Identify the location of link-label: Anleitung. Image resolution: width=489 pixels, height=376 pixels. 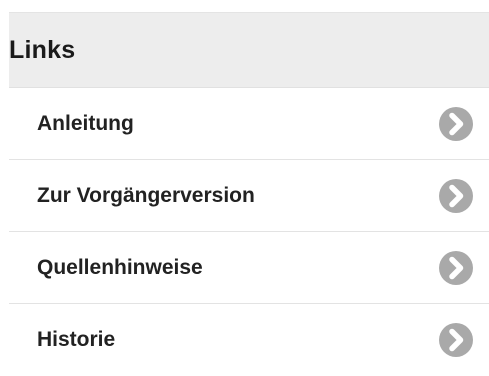
(85, 123).